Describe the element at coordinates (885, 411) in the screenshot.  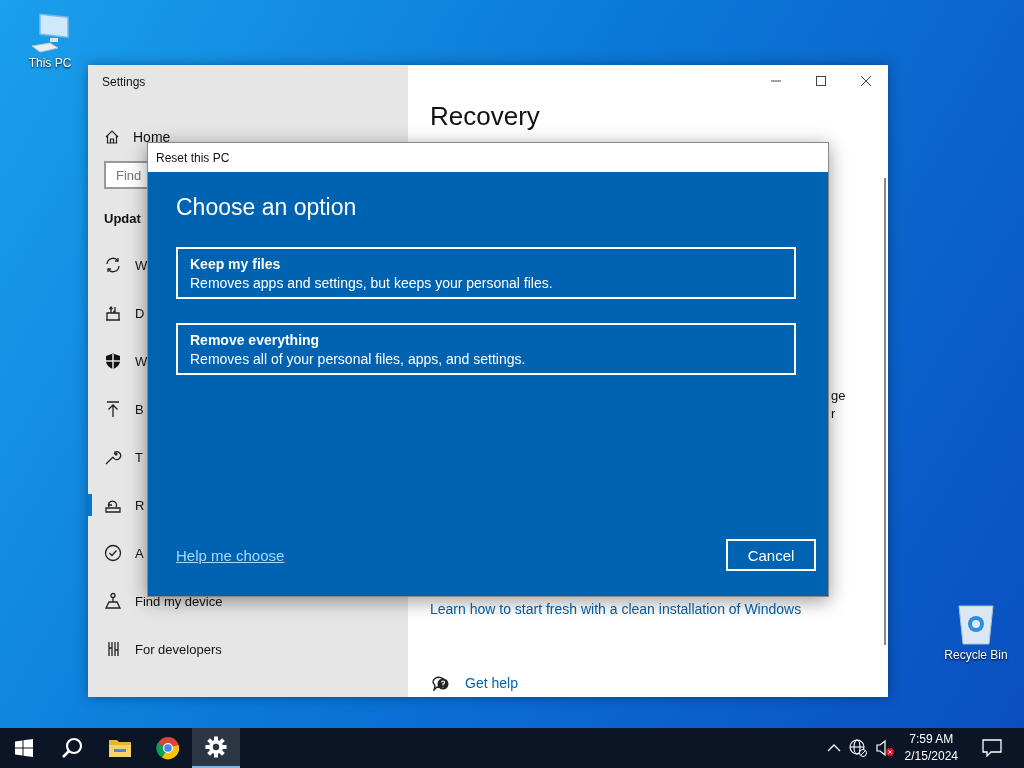
I see `scrollbar` at that location.